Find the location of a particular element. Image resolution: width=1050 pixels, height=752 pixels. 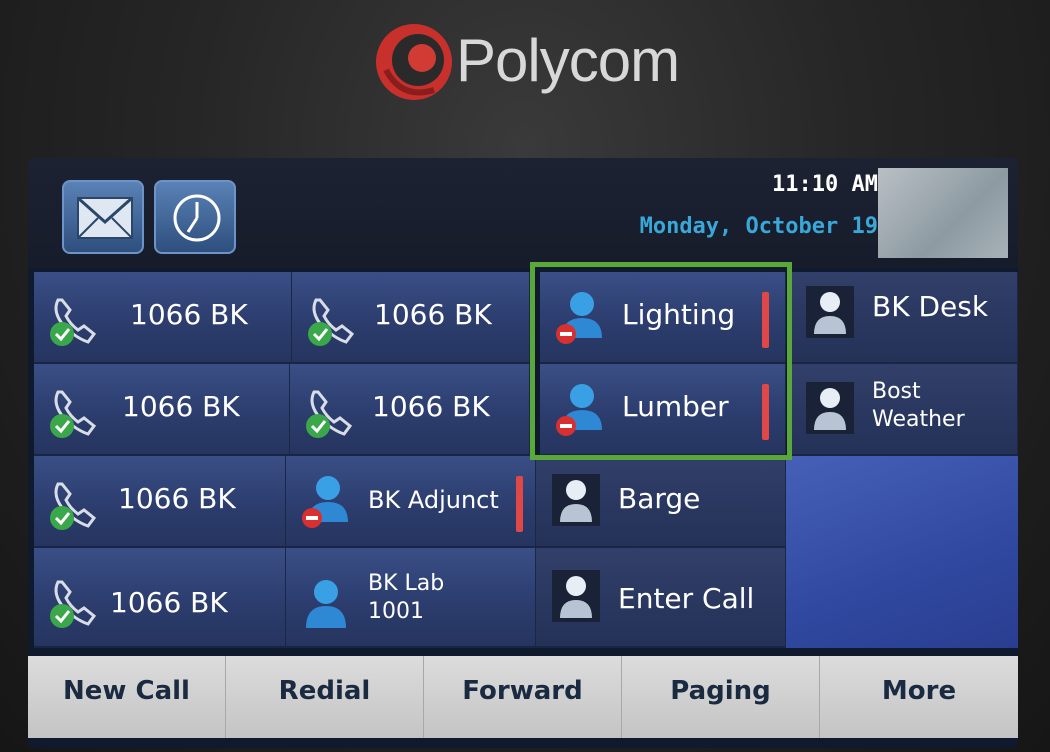

contact-label: Lumber is located at coordinates (675, 406).